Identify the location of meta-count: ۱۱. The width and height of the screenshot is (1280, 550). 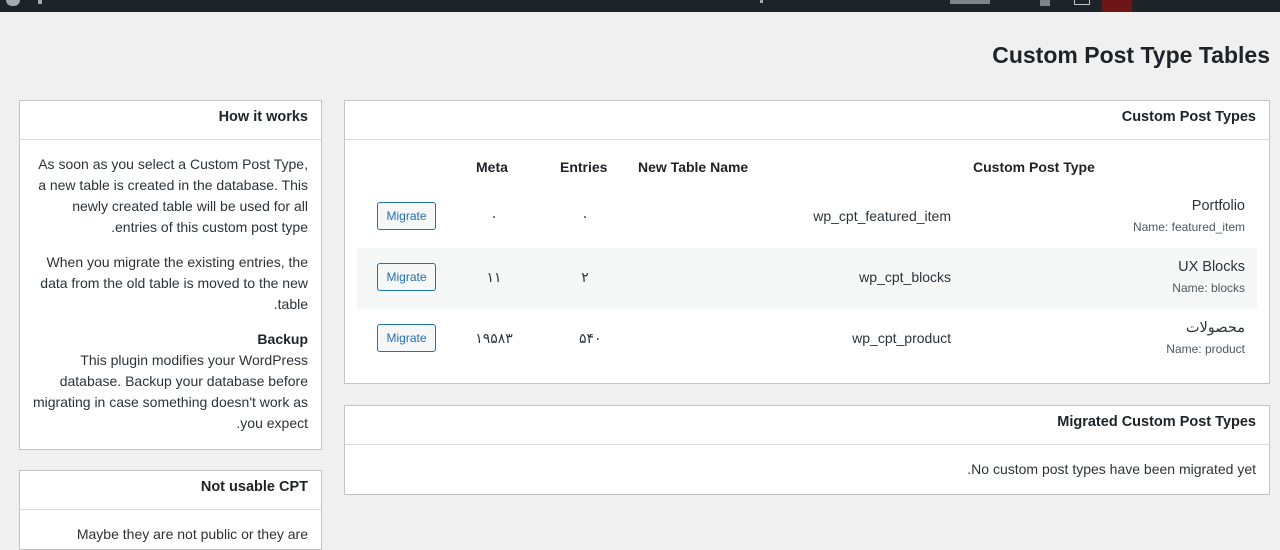
(494, 277).